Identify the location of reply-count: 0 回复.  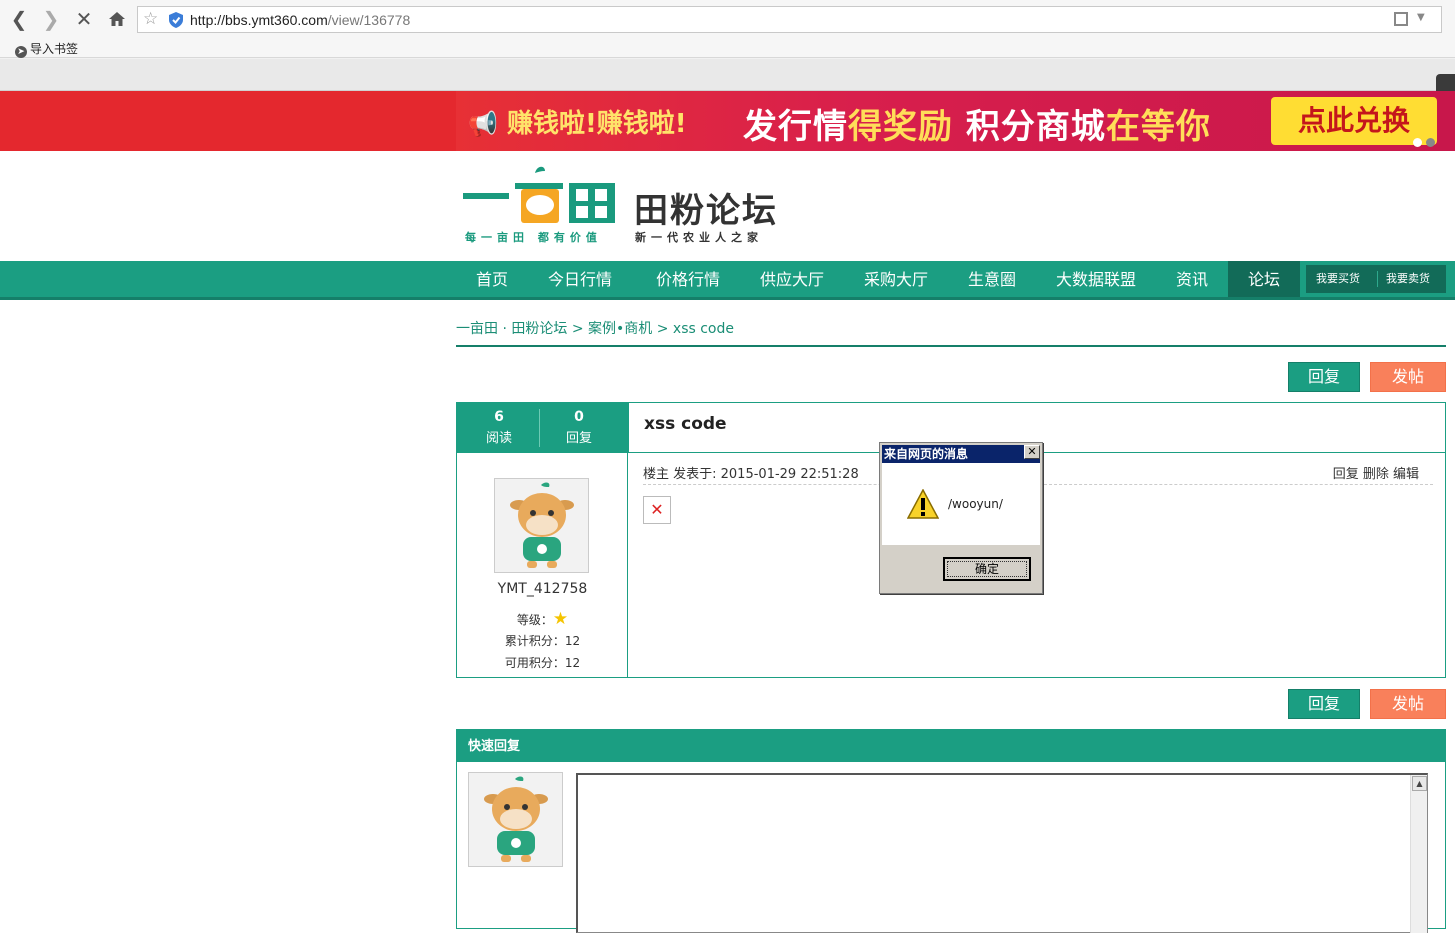
(579, 428).